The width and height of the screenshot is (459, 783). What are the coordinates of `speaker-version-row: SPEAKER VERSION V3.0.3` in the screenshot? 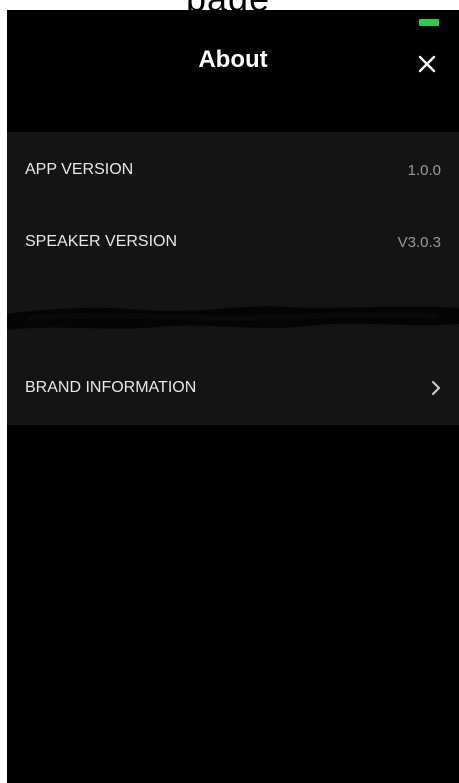 It's located at (233, 242).